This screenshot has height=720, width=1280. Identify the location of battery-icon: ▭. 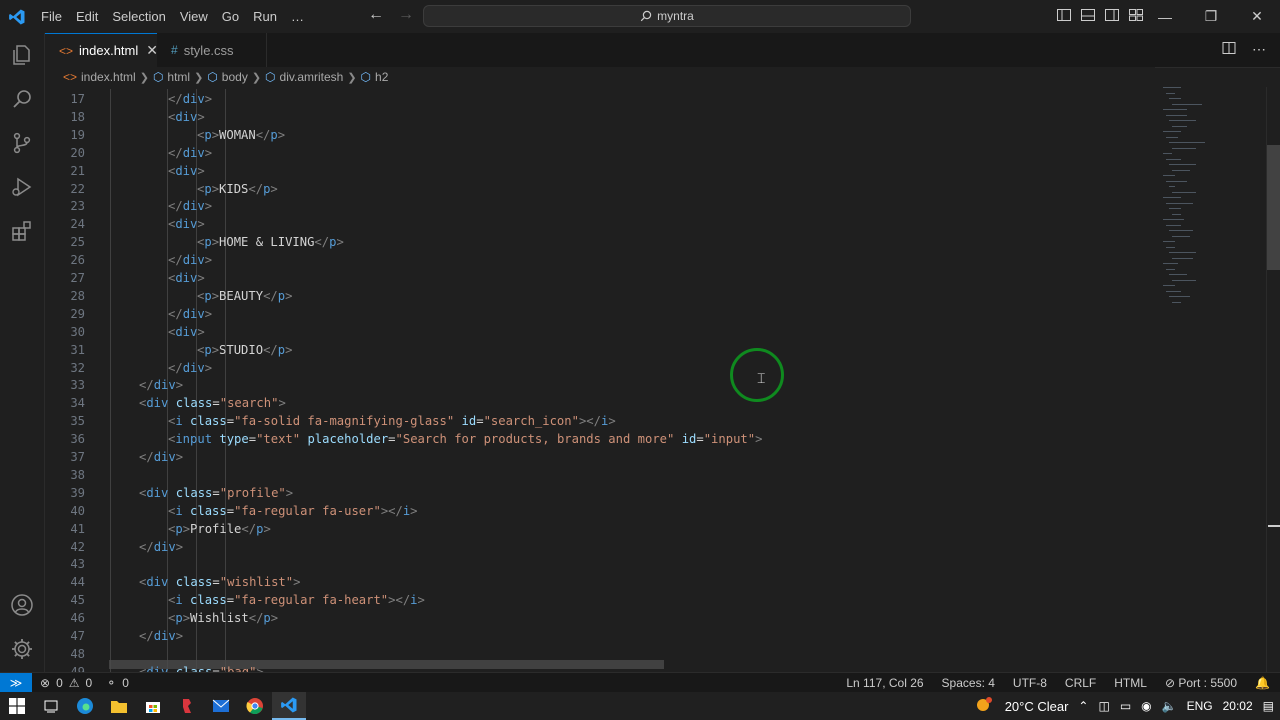
(1125, 706).